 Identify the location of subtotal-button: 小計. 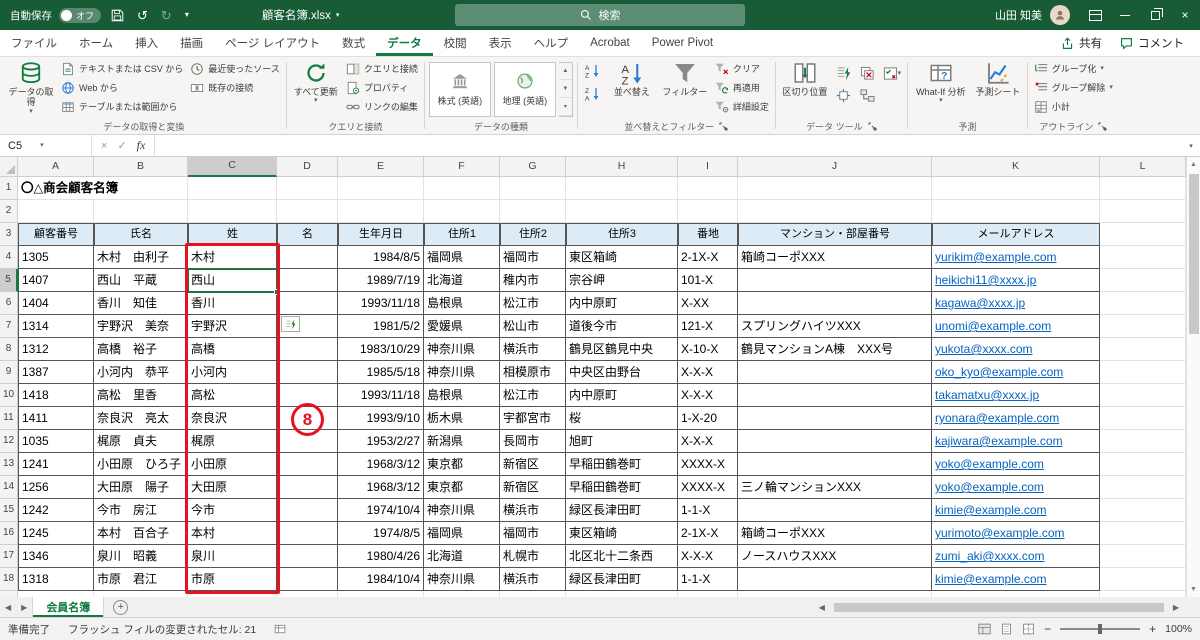
(1073, 106).